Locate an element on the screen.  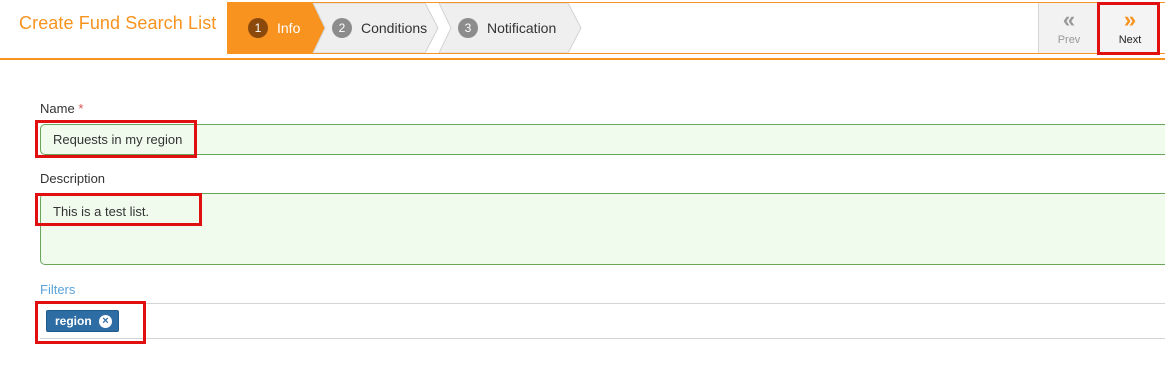
filter-tag-label: region is located at coordinates (73, 321).